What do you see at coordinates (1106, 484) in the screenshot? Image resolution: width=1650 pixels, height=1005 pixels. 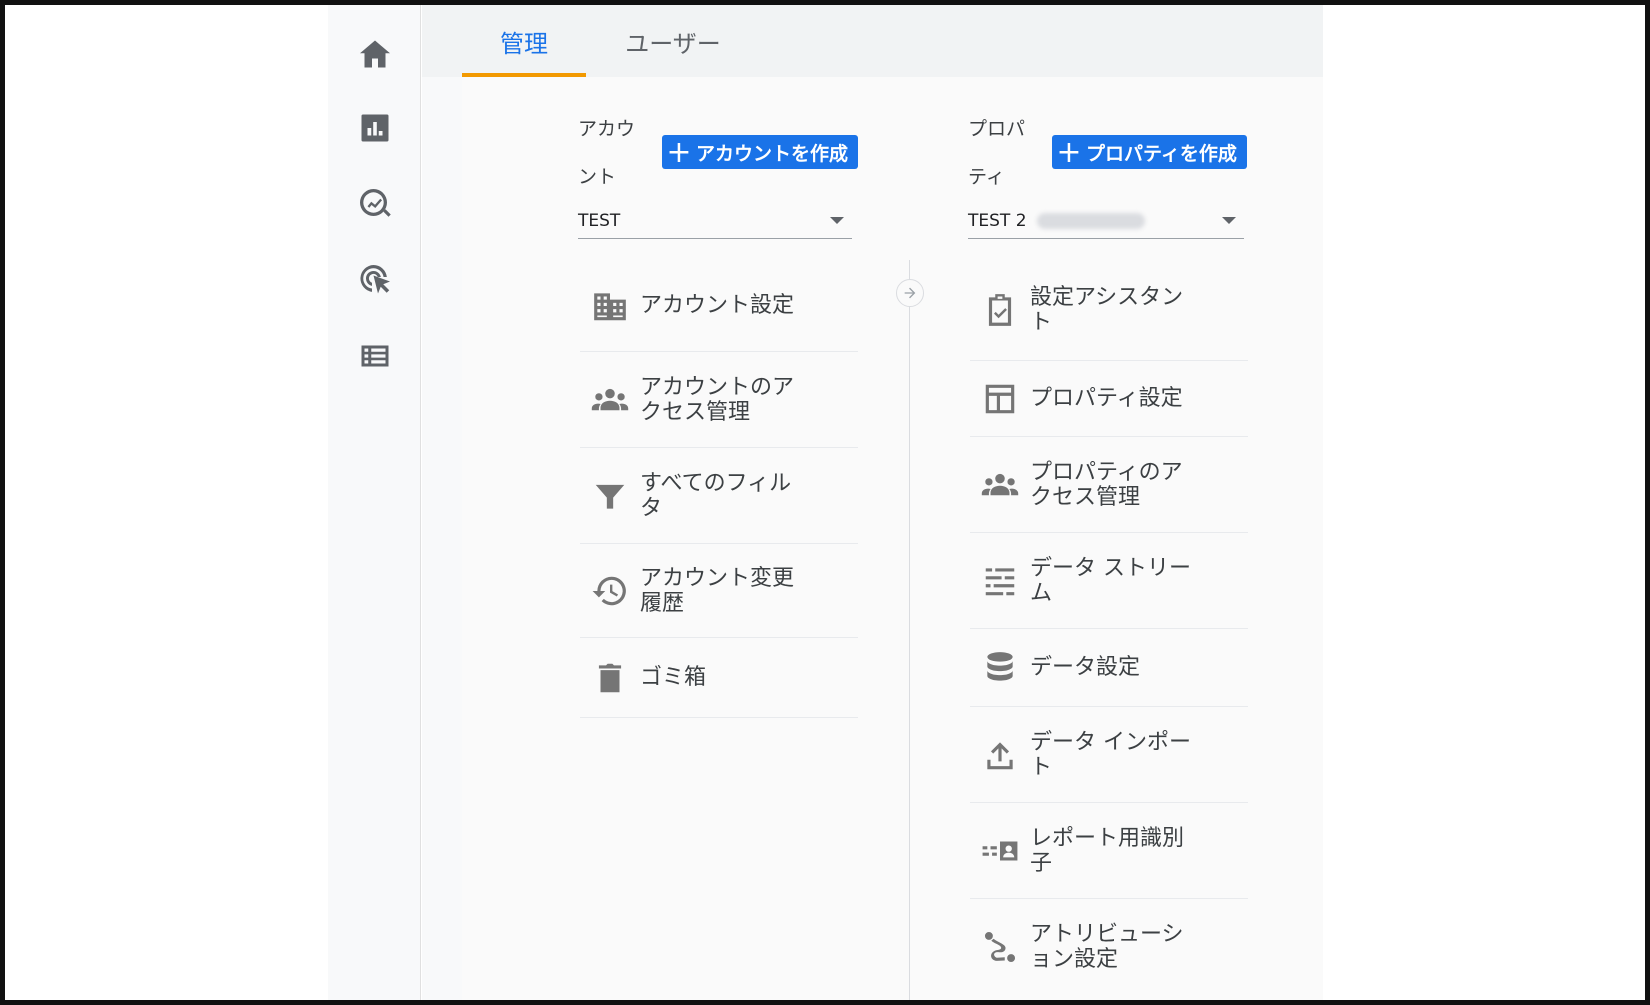 I see `property-access-label: プロパティのアクセス管理` at bounding box center [1106, 484].